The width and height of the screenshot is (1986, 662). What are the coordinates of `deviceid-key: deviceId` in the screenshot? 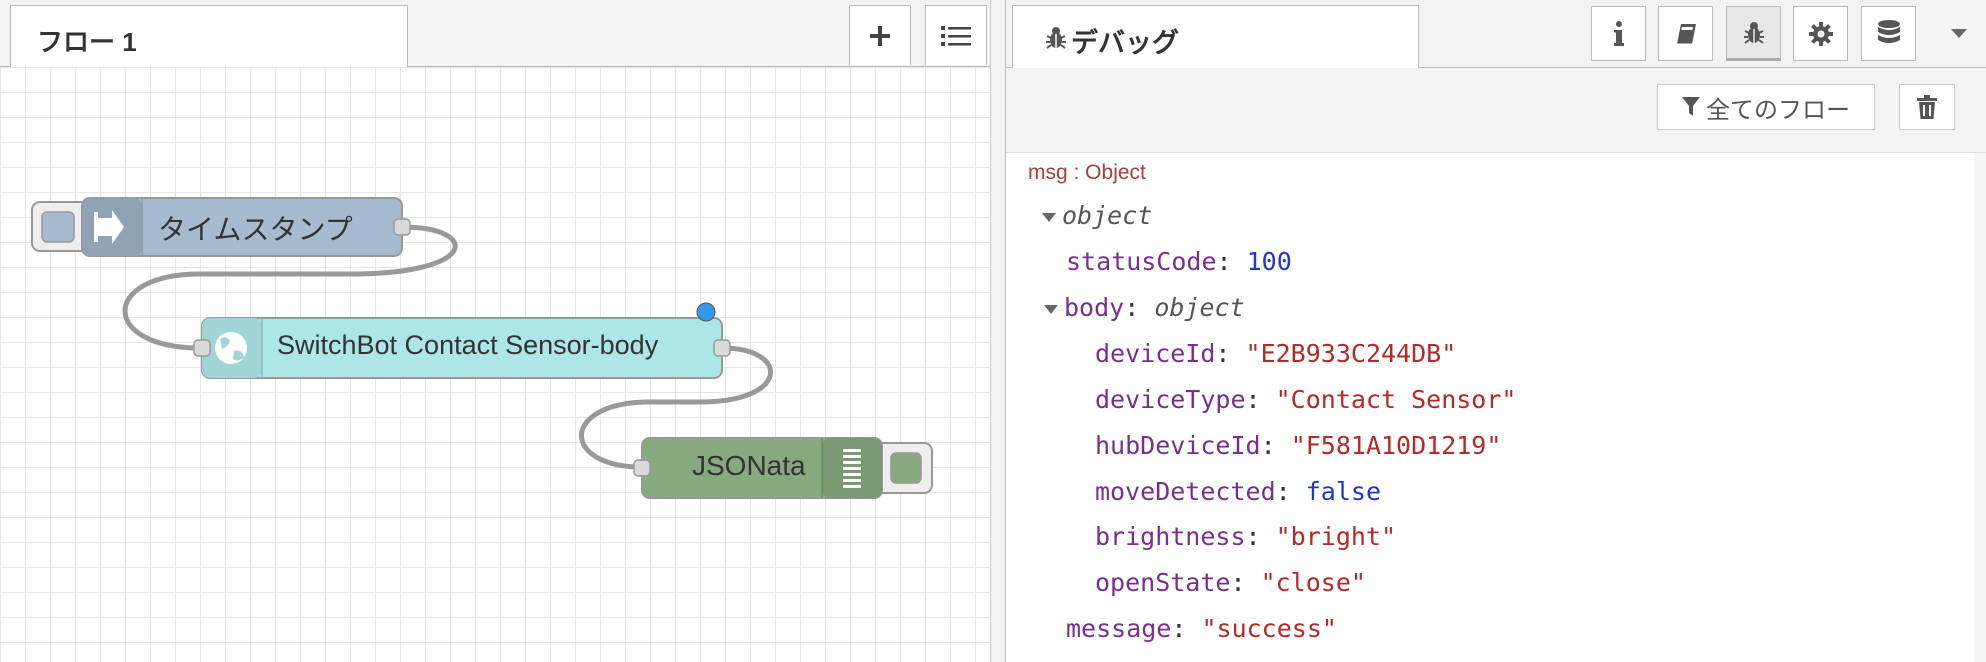 It's located at (1155, 353).